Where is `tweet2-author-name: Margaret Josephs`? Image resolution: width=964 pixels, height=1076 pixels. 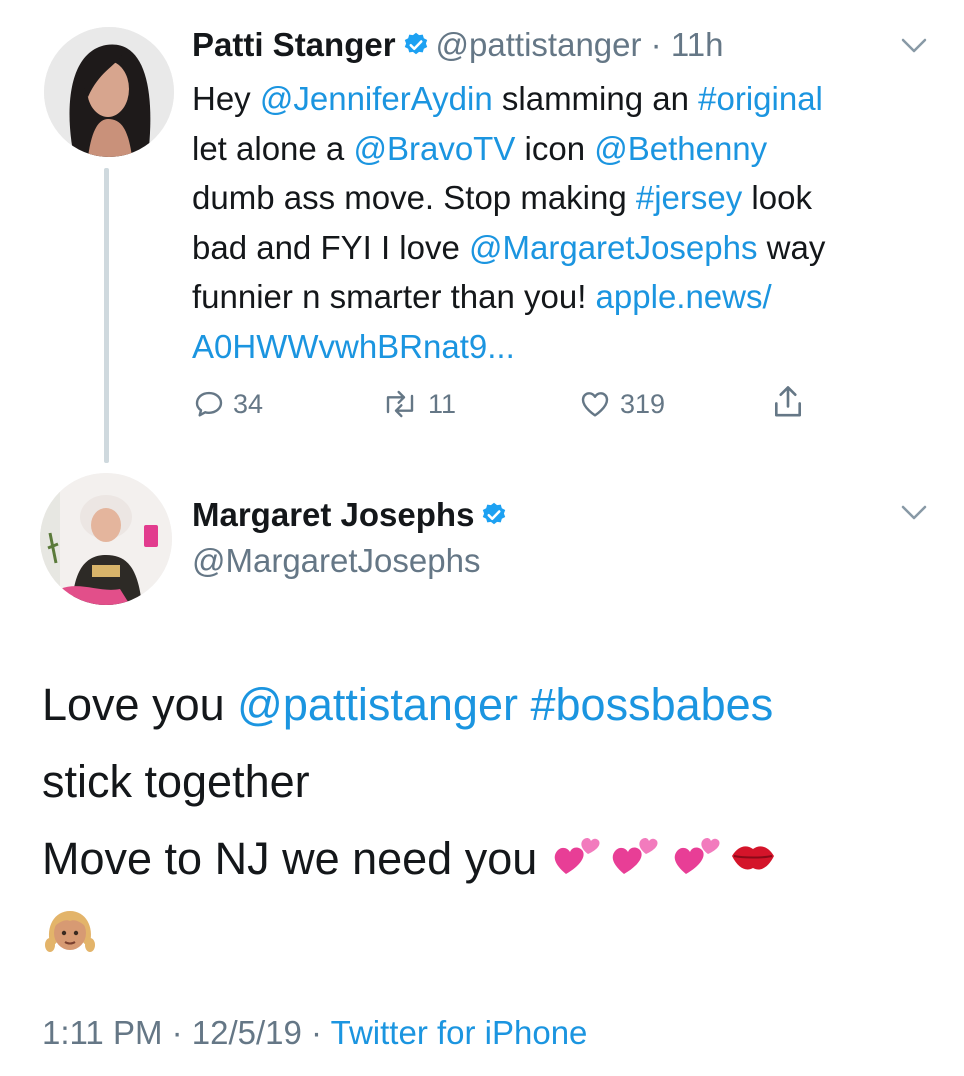 tweet2-author-name: Margaret Josephs is located at coordinates (333, 514).